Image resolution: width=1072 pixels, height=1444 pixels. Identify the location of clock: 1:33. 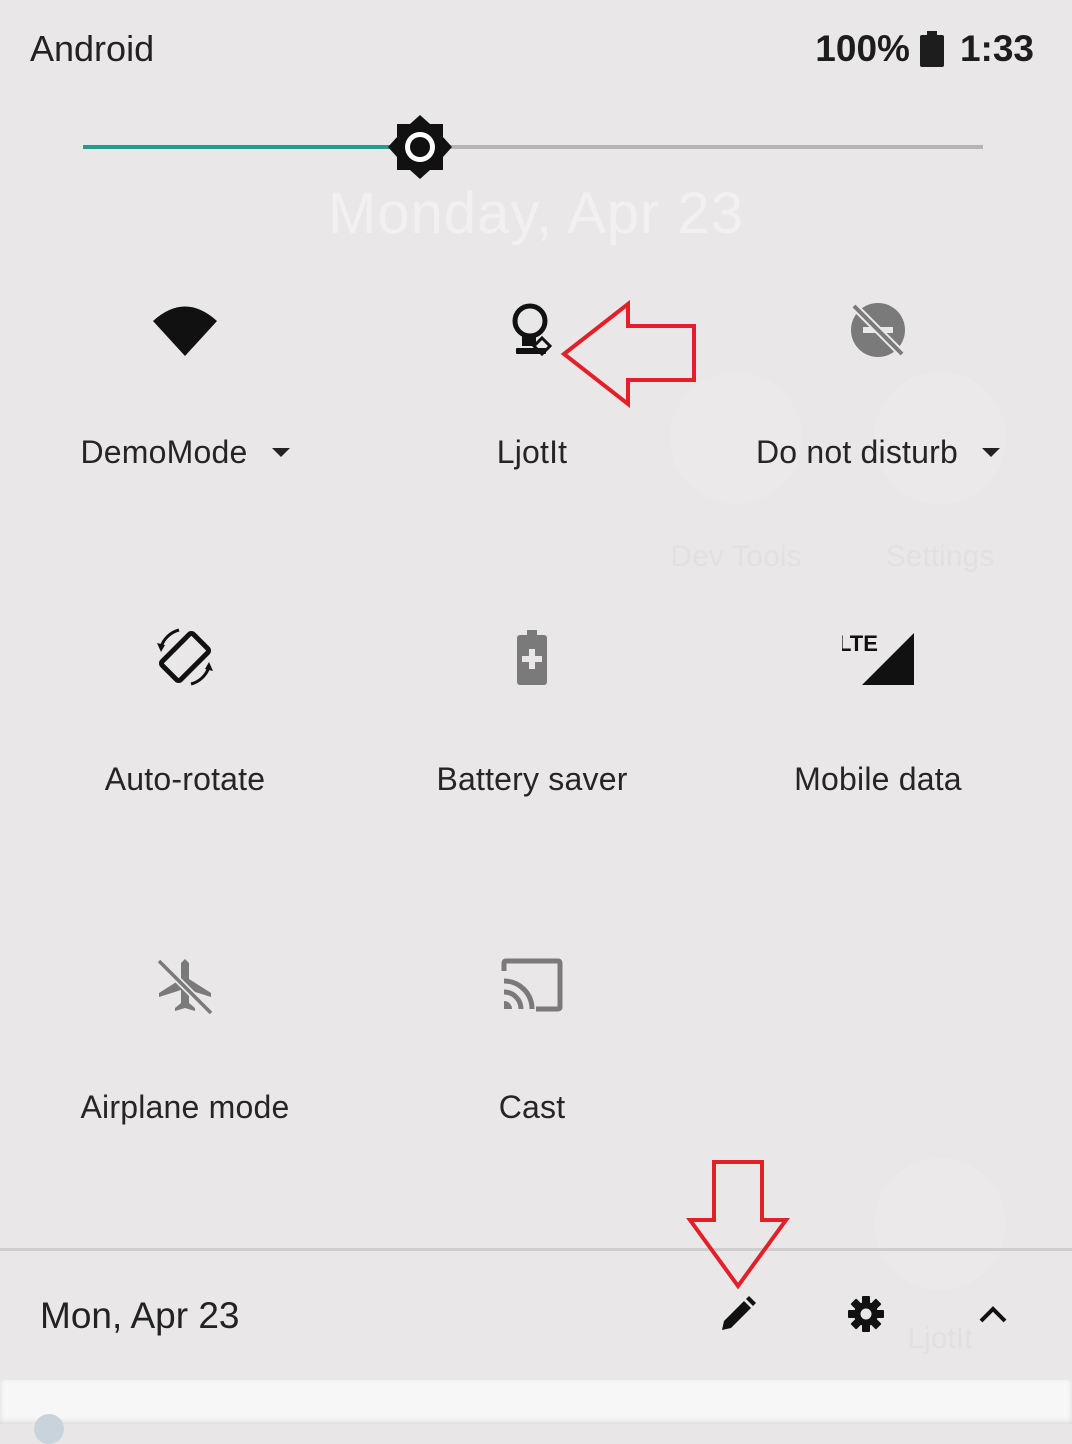
(996, 48).